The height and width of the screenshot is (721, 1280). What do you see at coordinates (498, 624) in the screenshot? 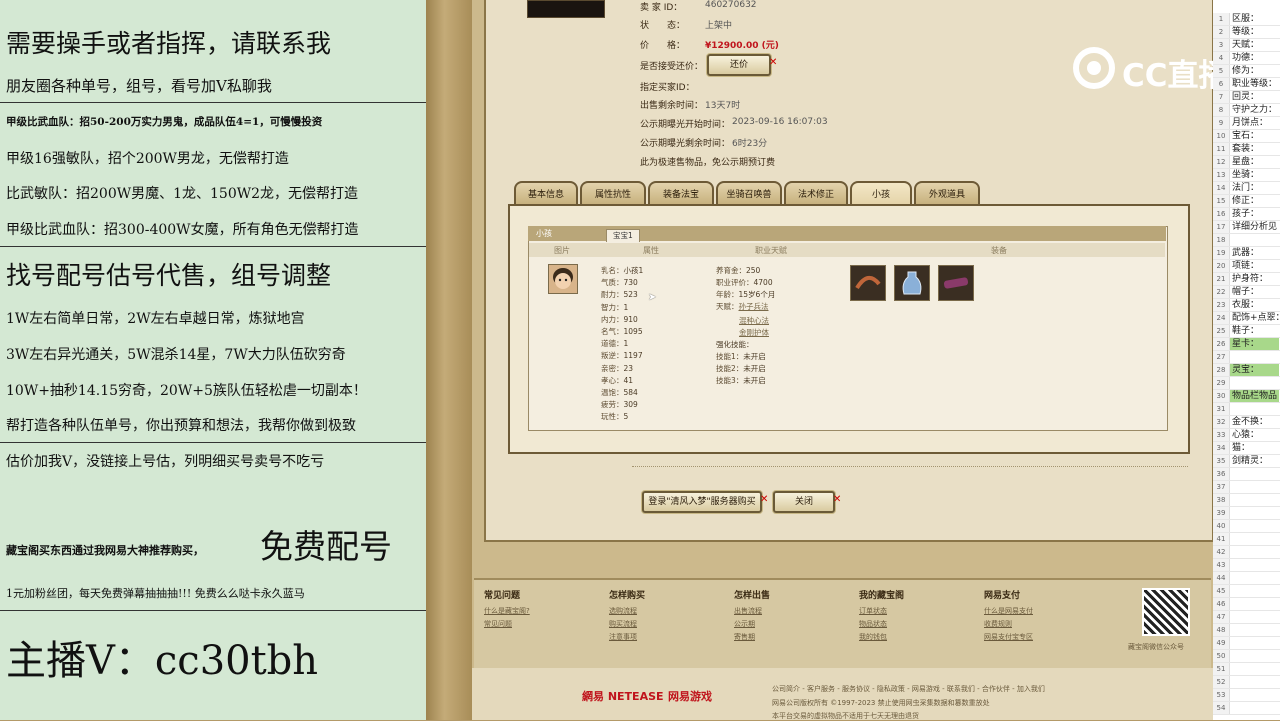
I see `footer-link: 常见问题` at bounding box center [498, 624].